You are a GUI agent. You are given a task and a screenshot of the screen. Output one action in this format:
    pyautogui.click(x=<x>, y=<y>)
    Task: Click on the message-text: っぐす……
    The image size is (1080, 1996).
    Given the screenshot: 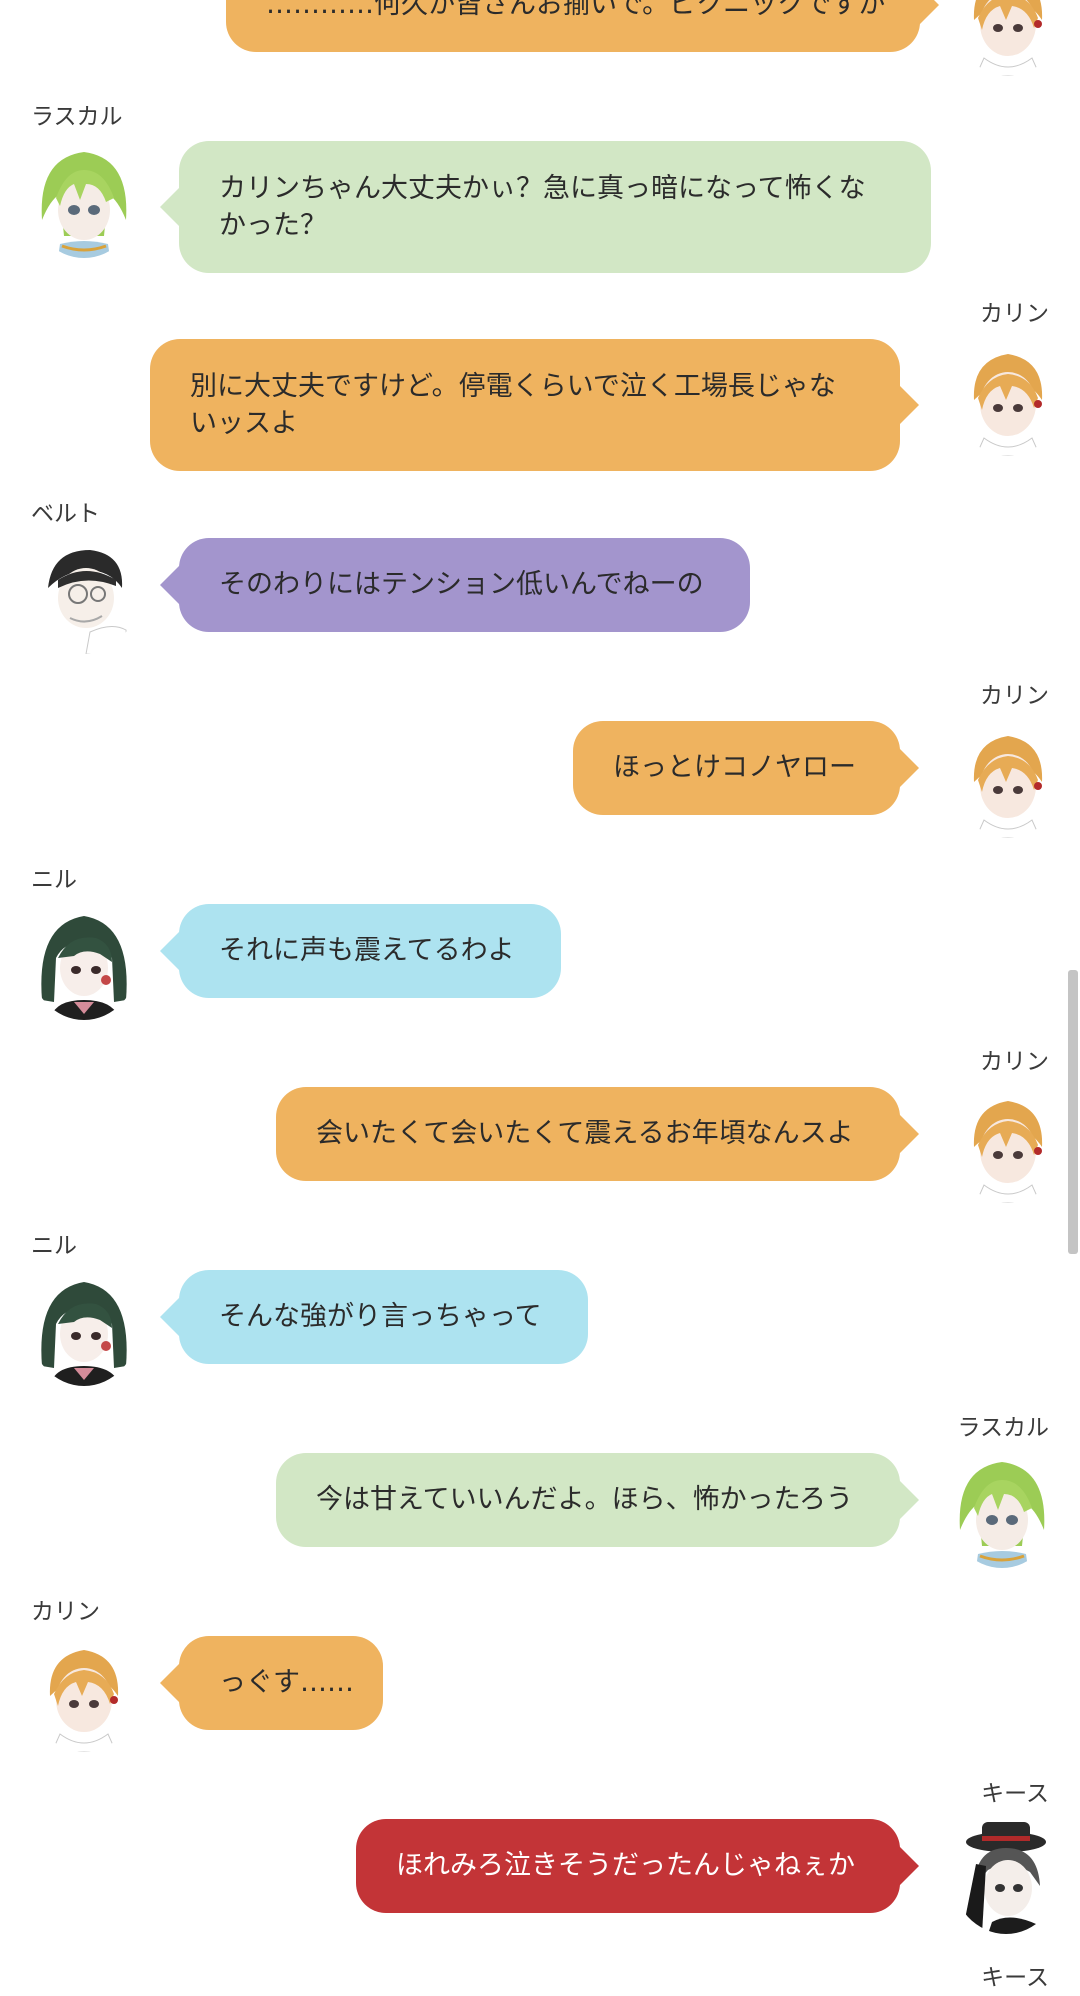 What is the action you would take?
    pyautogui.click(x=286, y=1682)
    